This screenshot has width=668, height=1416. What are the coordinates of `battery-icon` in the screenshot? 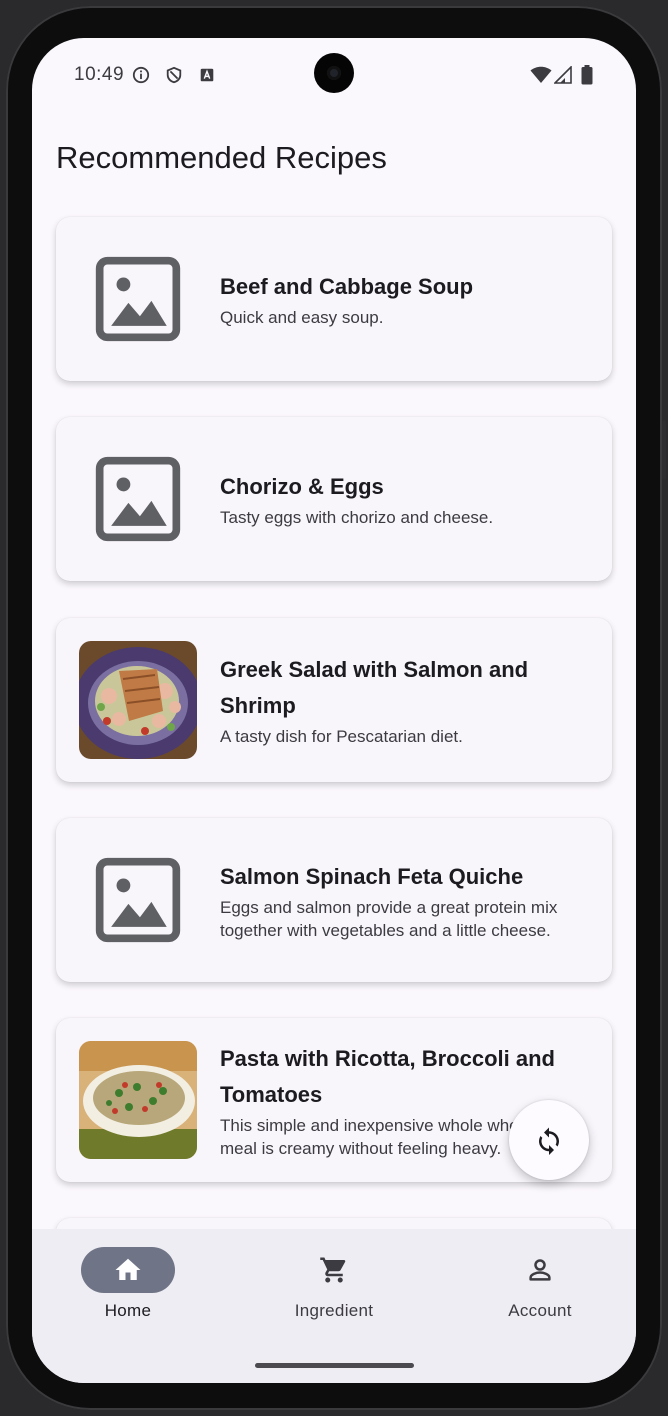 It's located at (587, 75).